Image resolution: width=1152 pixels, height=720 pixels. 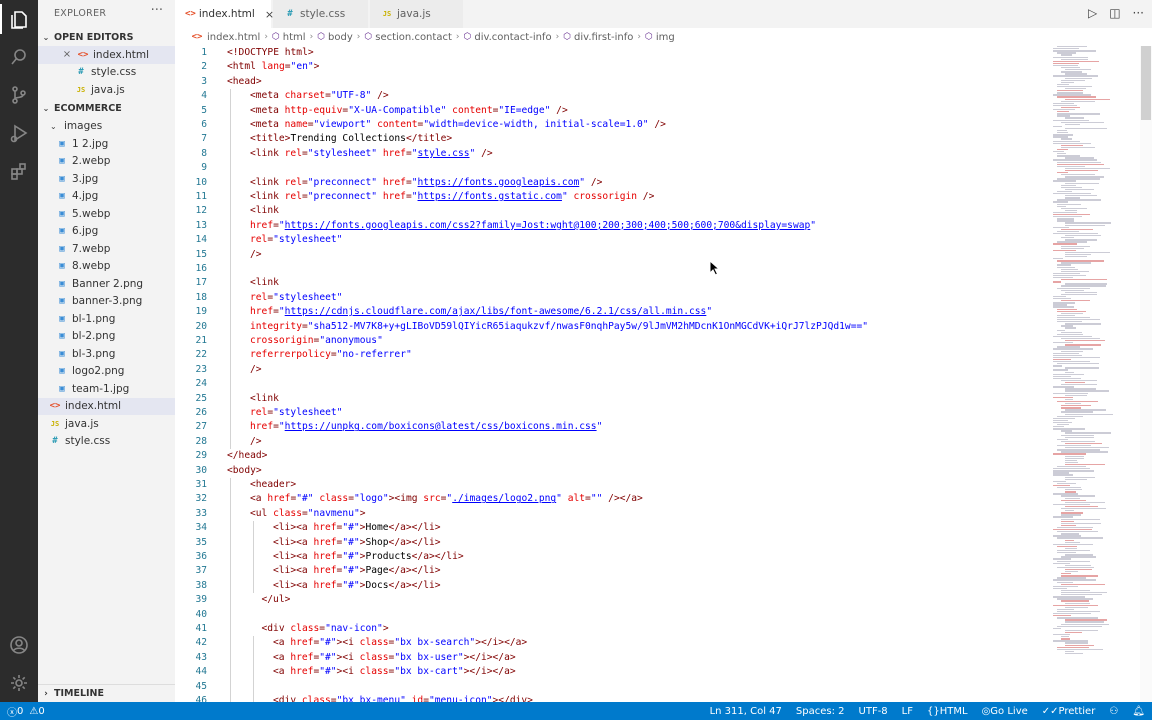 I want to click on project-section: ⌄ ECOMMERCE, so click(x=106, y=109).